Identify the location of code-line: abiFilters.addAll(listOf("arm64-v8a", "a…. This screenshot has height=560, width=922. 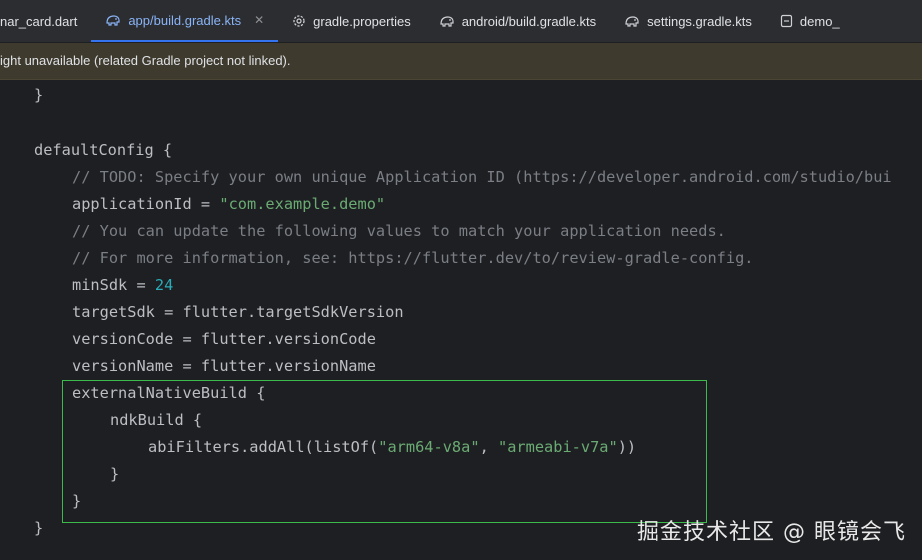
(392, 447).